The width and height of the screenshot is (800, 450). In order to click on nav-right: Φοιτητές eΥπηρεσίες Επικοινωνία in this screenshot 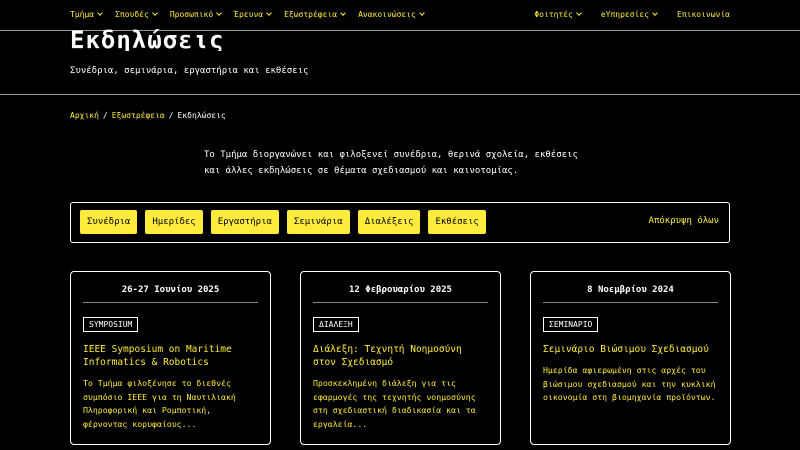, I will do `click(622, 14)`.